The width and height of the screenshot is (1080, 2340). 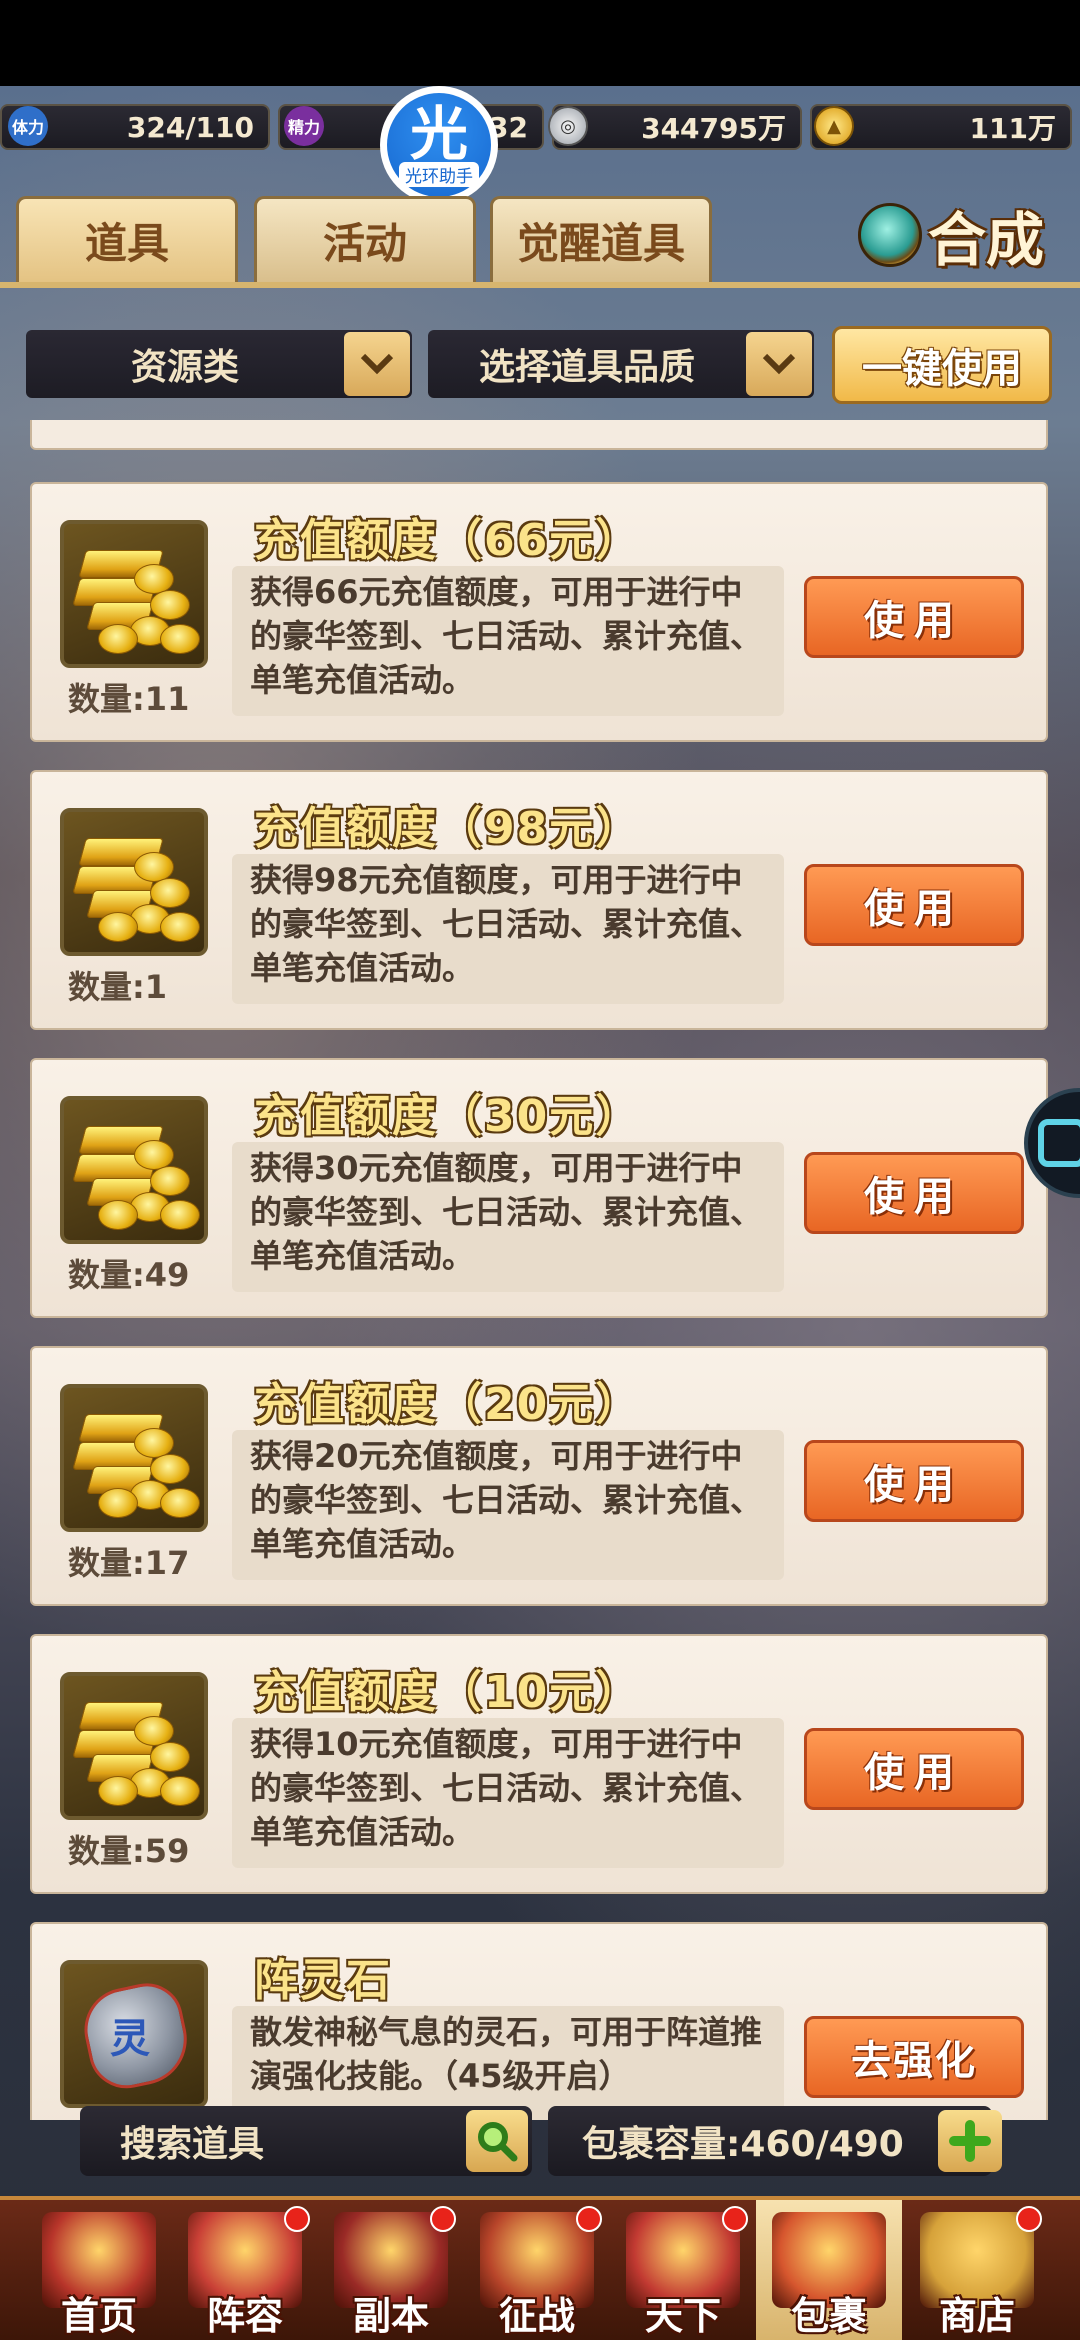 I want to click on item-description: 获得30元充值额度，可用于进行中的豪华签到、七日活动、累计充值、单笔充值活动。, so click(x=508, y=1217).